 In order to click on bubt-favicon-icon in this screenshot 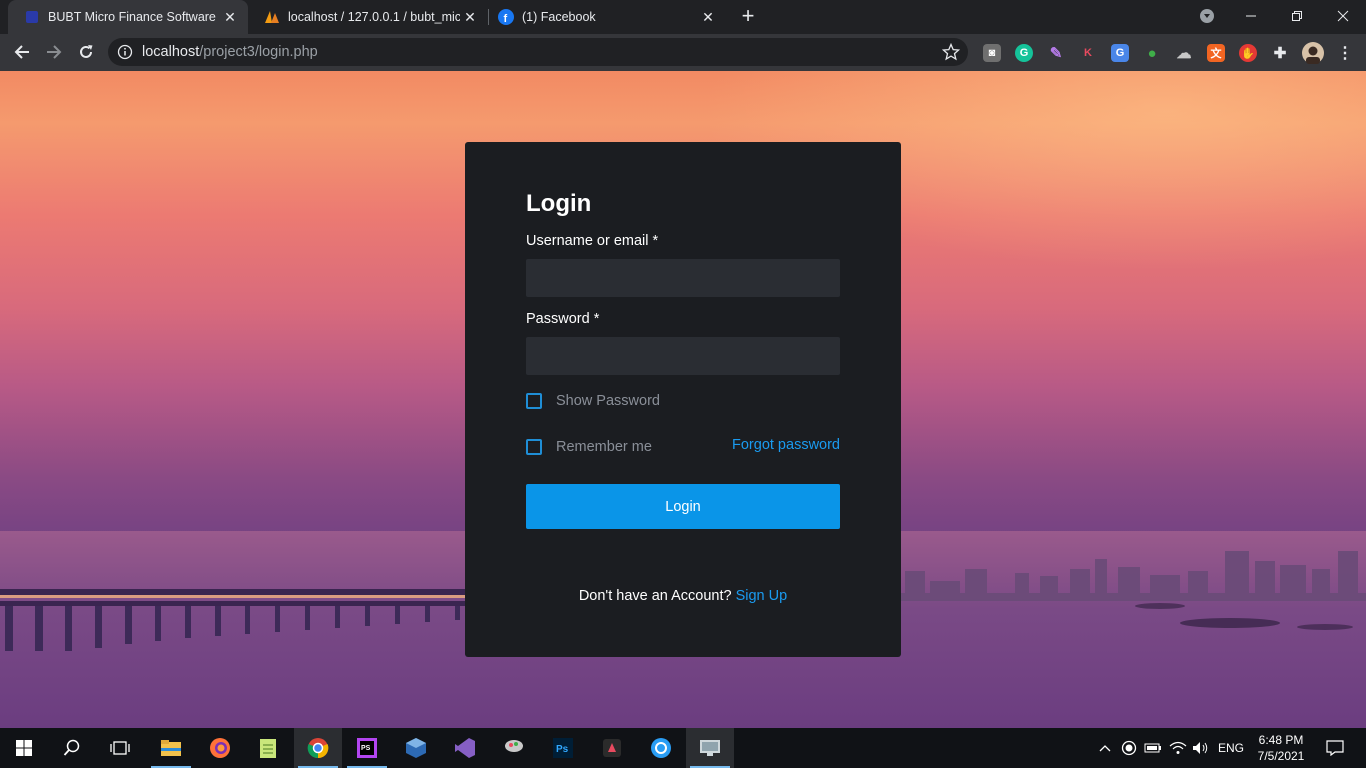, I will do `click(32, 17)`.